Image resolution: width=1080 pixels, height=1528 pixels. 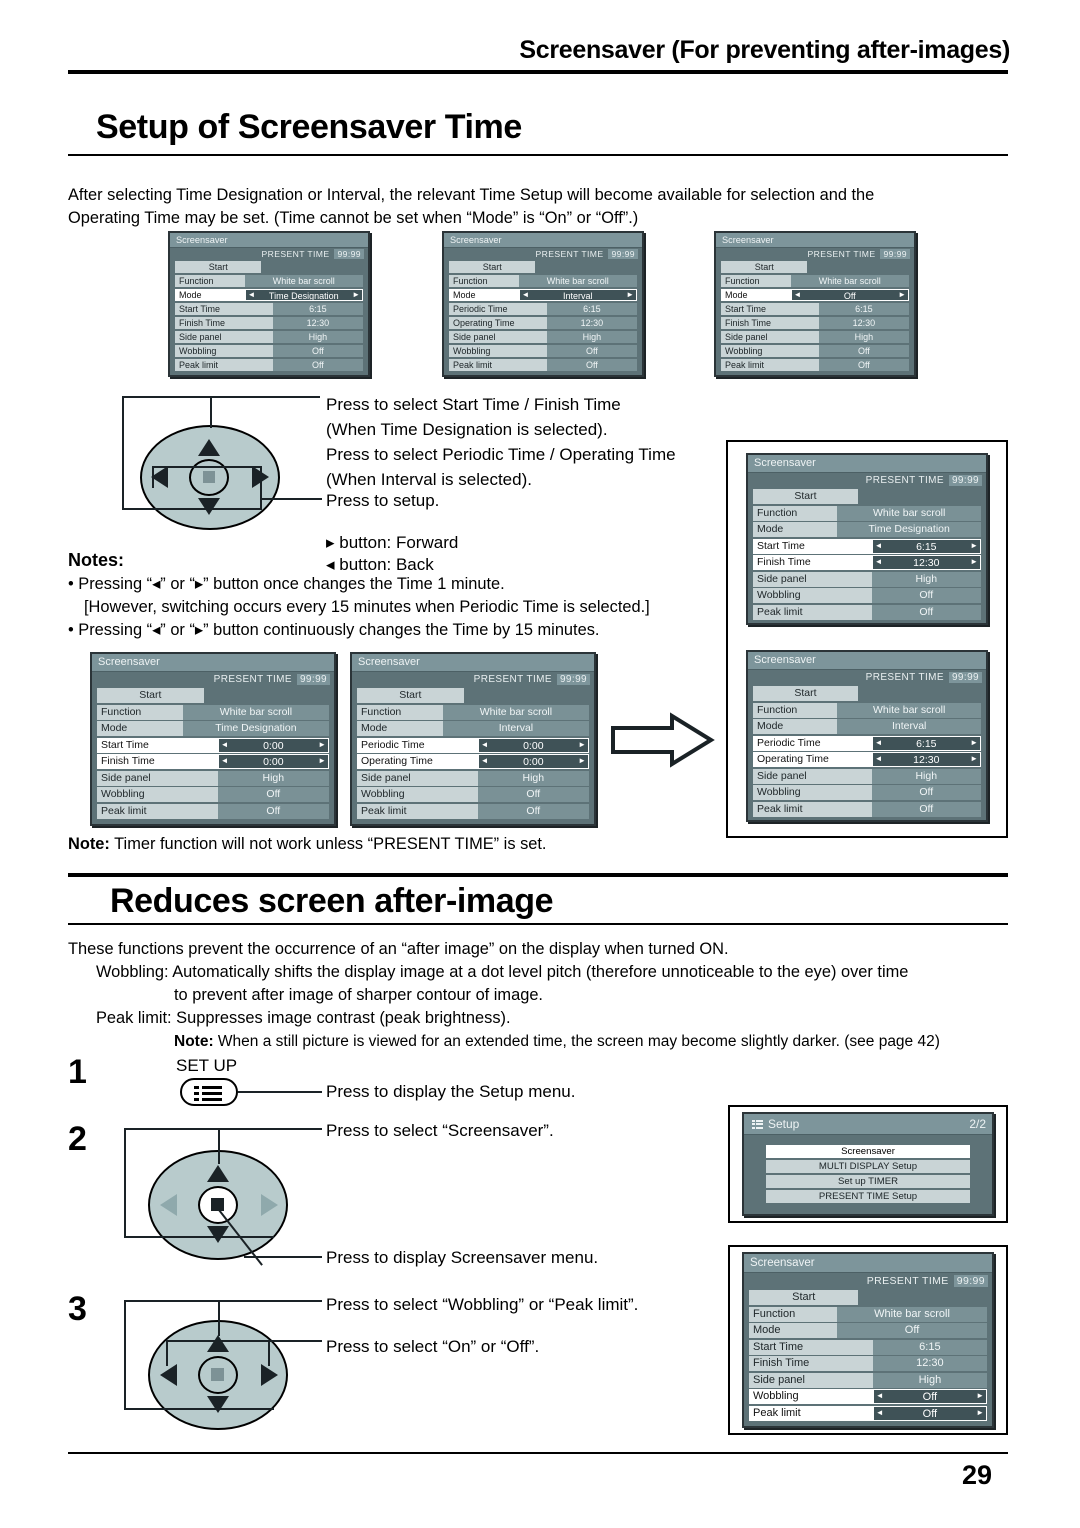 I want to click on row-periodic-time: Periodic Time ◄ 6:15 ►, so click(x=867, y=743).